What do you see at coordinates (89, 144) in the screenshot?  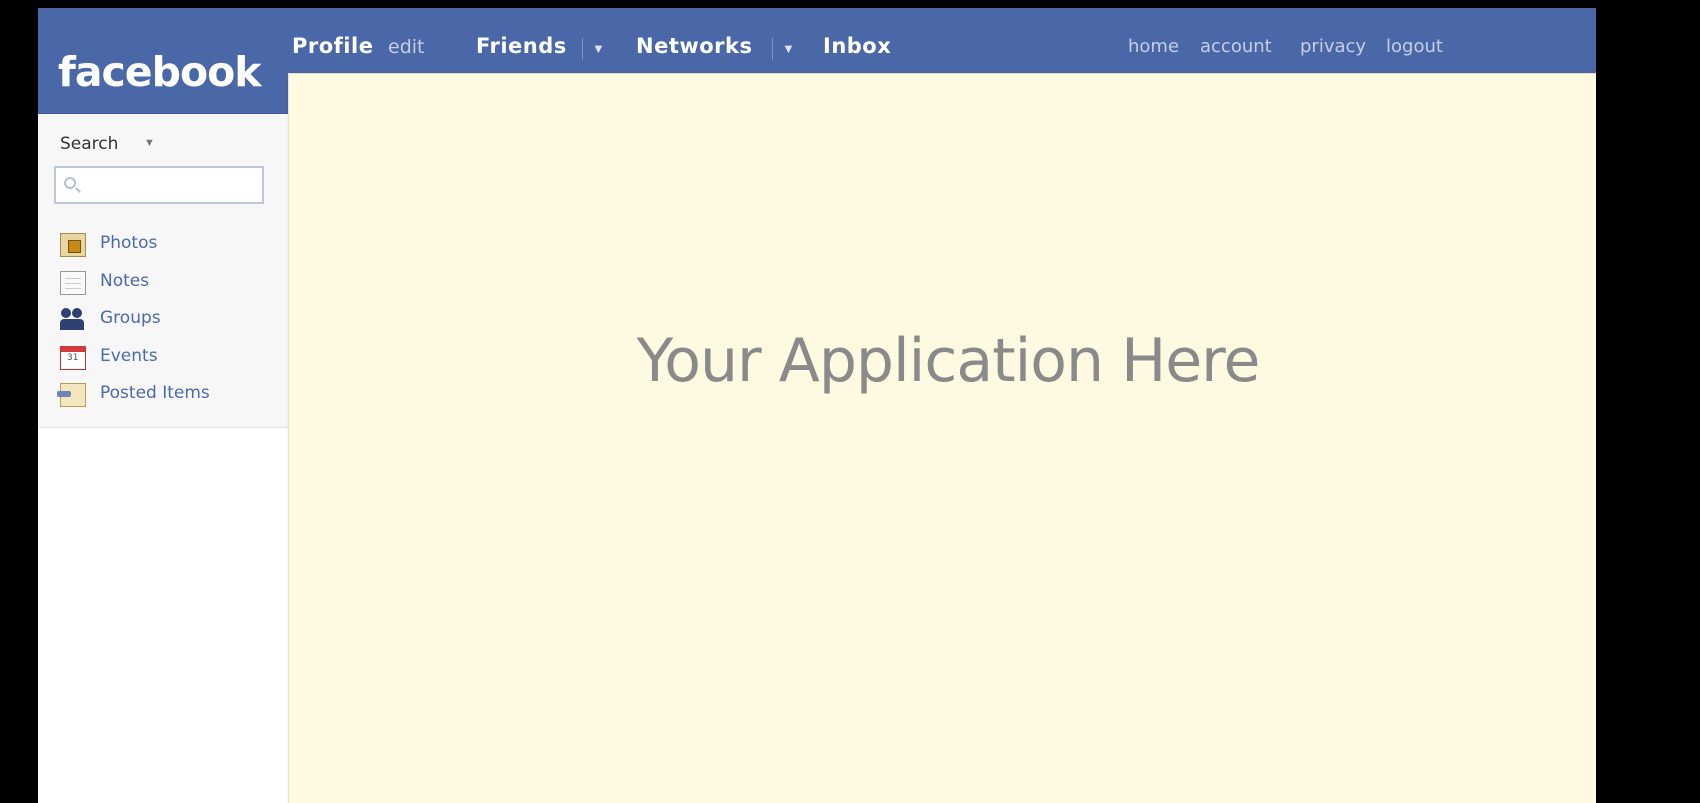 I see `search-label: Search` at bounding box center [89, 144].